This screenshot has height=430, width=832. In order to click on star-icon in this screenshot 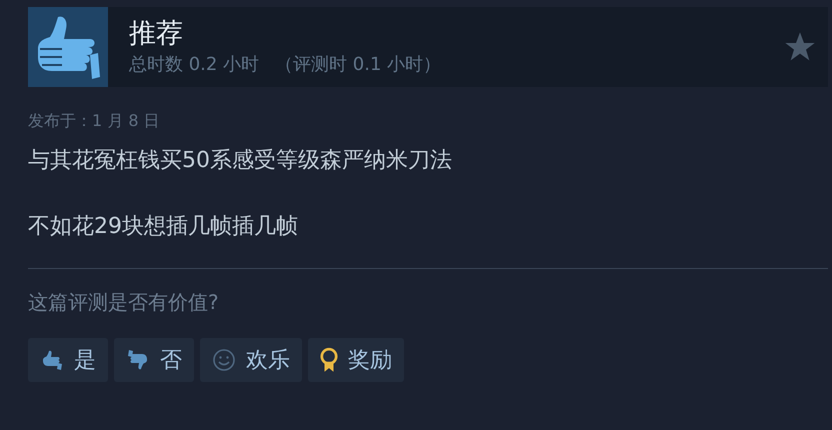, I will do `click(800, 47)`.